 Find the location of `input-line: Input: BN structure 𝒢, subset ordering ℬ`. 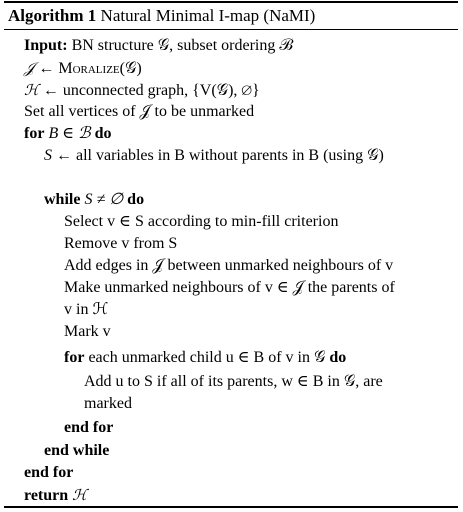

input-line: Input: BN structure 𝒢, subset ordering ℬ is located at coordinates (158, 45).